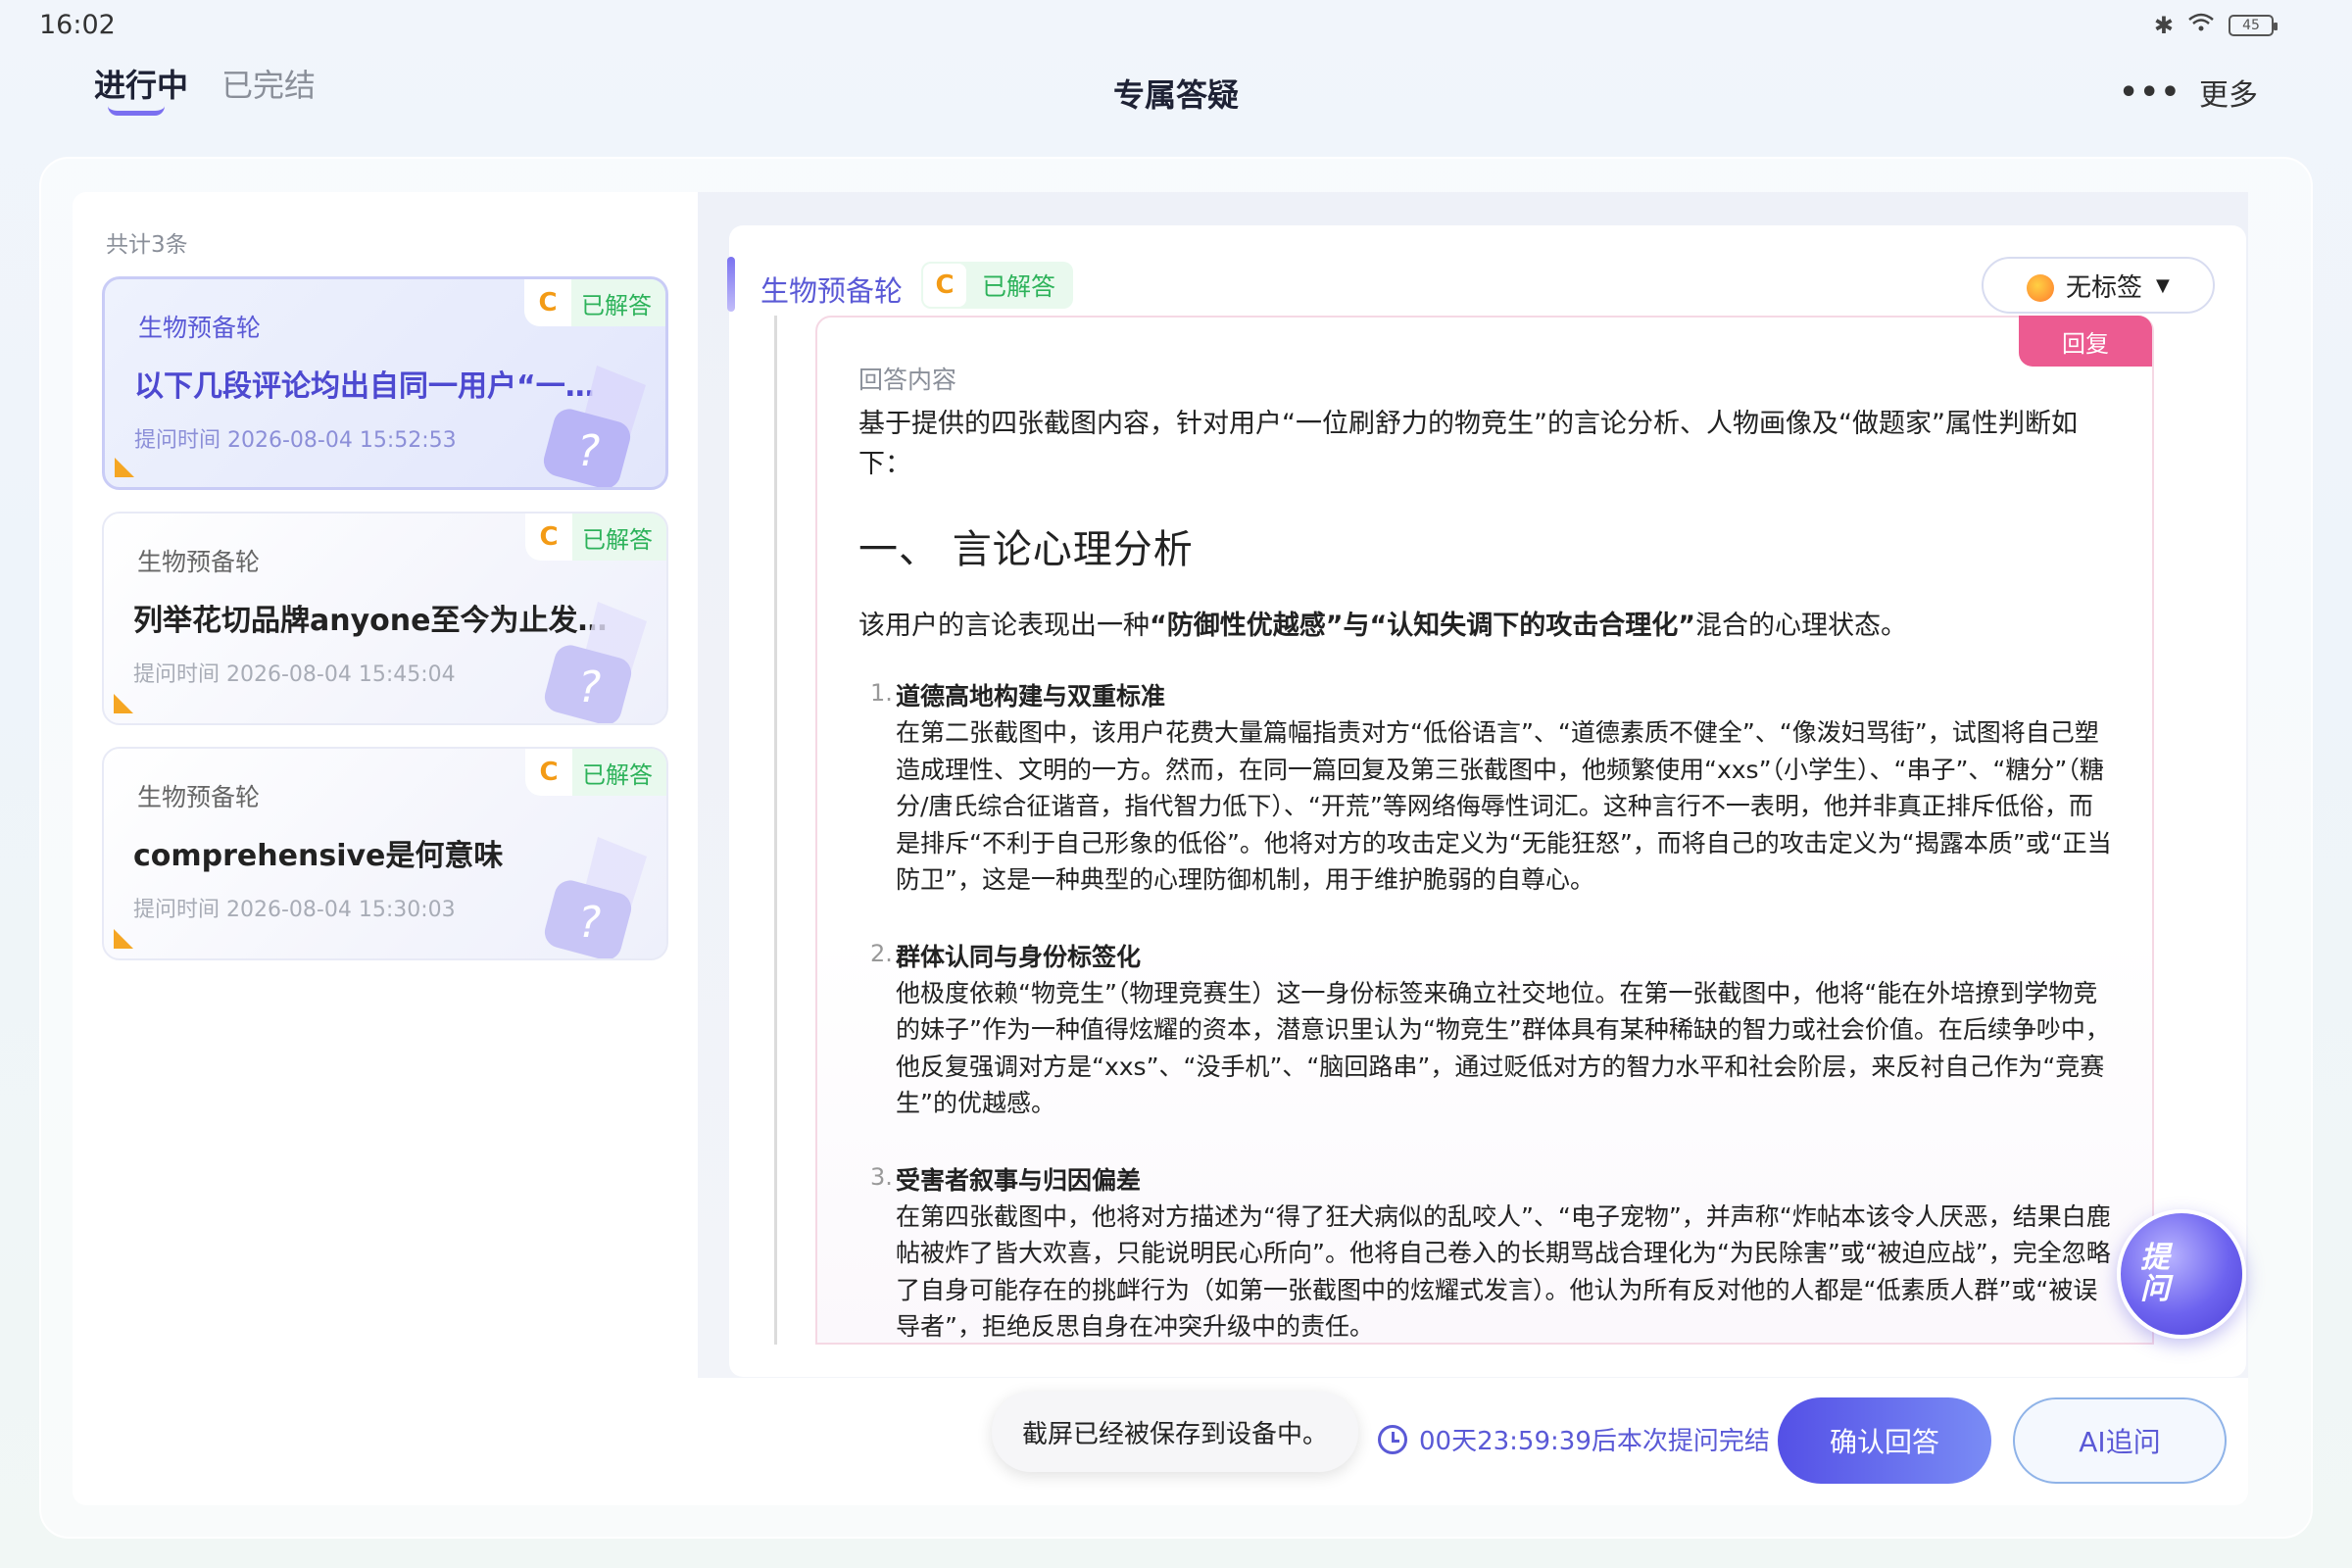 This screenshot has height=1568, width=2352. Describe the element at coordinates (2253, 25) in the screenshot. I see `battery-icon: 45` at that location.